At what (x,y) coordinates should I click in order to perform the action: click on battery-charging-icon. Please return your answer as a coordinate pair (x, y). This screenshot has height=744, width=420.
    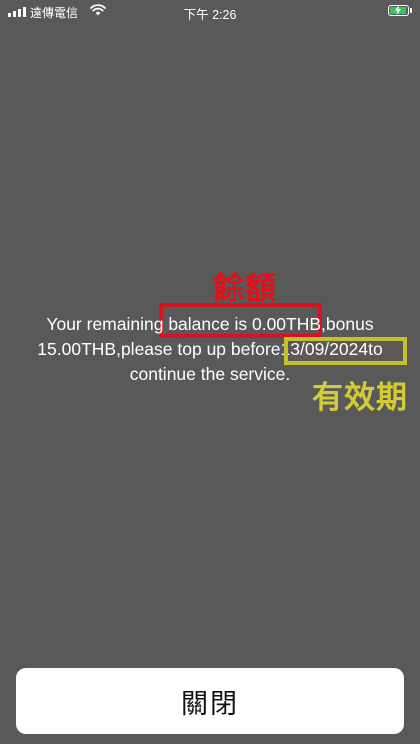
    Looking at the image, I should click on (398, 10).